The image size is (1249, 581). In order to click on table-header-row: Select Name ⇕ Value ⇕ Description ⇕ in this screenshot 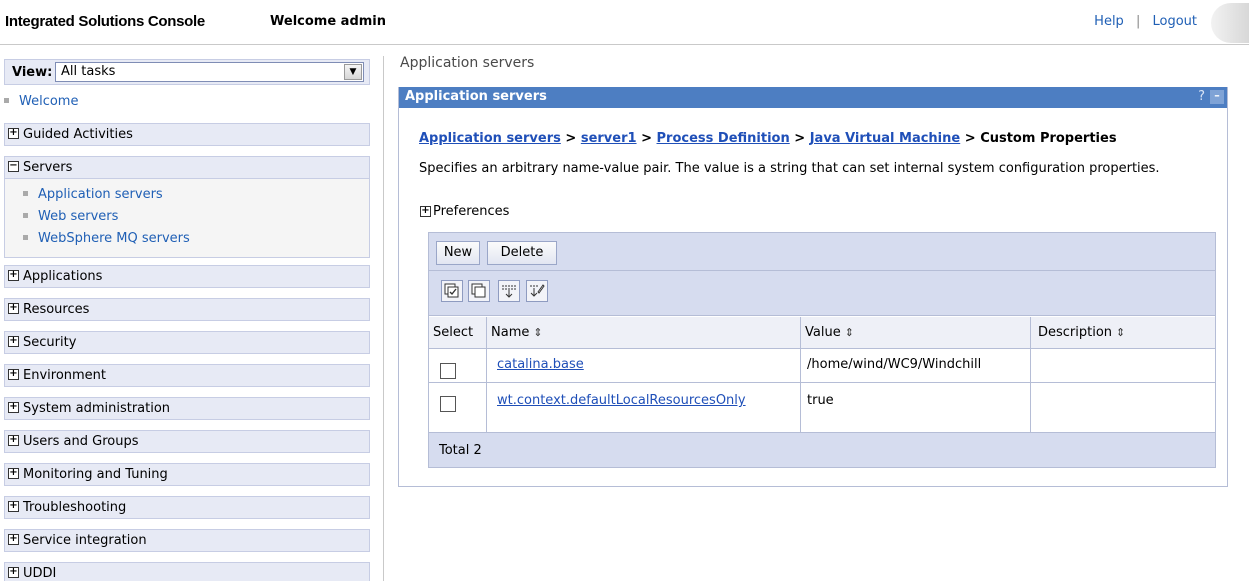, I will do `click(822, 333)`.